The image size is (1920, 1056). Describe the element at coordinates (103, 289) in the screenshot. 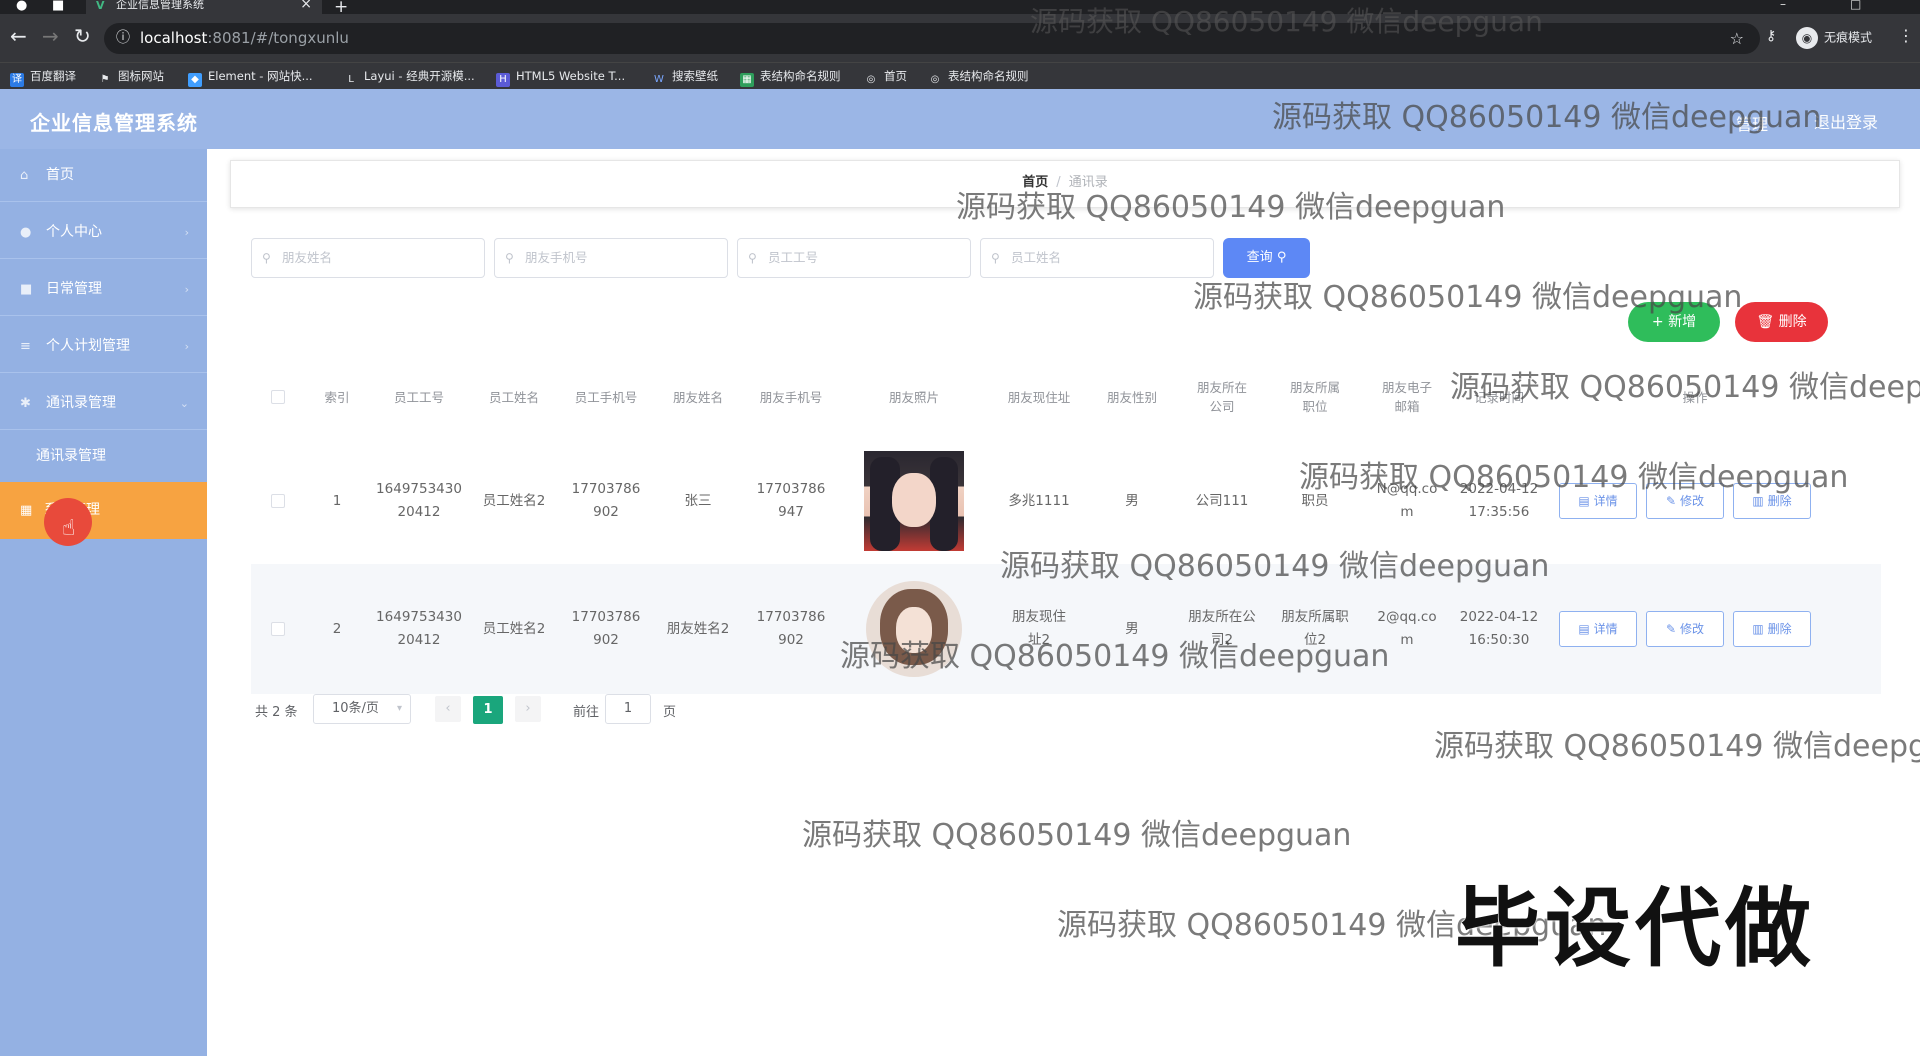

I see `sidebar-item-daily: ■ 日常管理 ›` at that location.